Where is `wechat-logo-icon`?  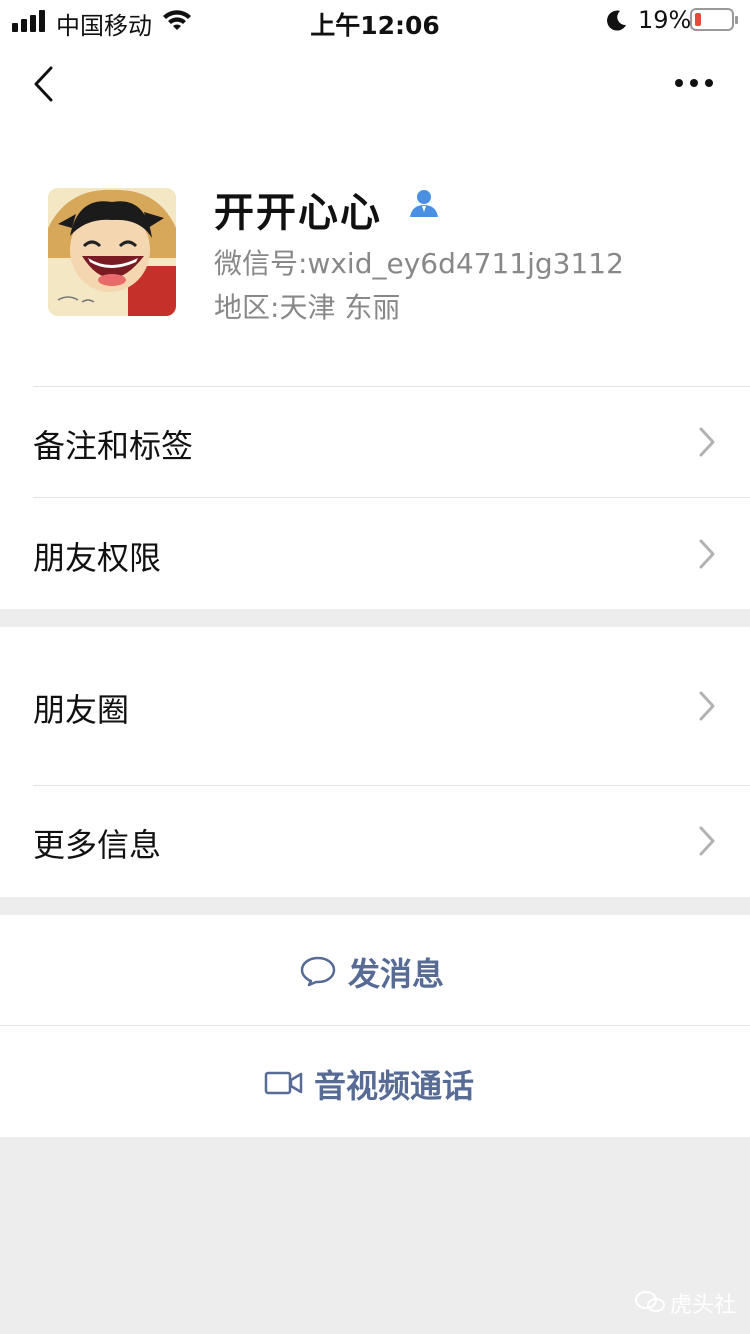 wechat-logo-icon is located at coordinates (650, 1301).